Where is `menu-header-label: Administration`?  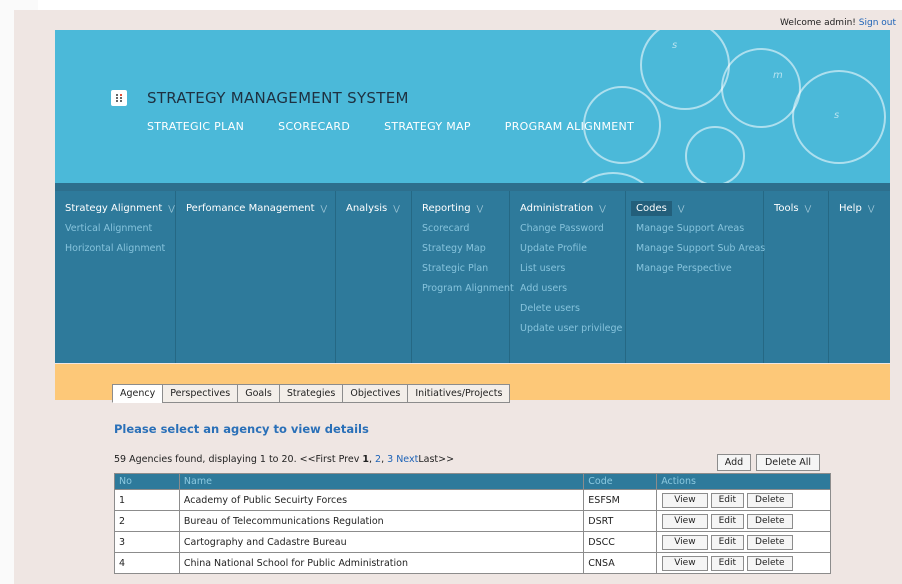
menu-header-label: Administration is located at coordinates (557, 208).